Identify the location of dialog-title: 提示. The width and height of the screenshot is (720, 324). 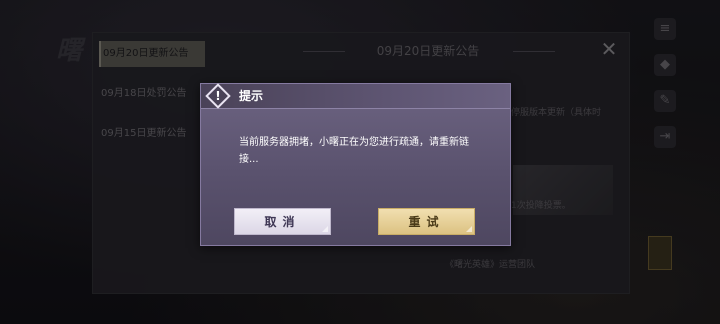
(251, 96).